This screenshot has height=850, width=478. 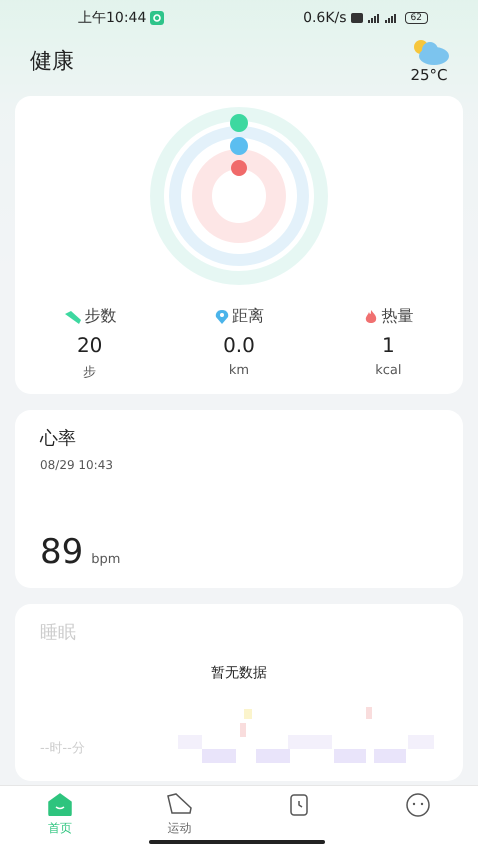 What do you see at coordinates (58, 438) in the screenshot?
I see `card-title: 心率` at bounding box center [58, 438].